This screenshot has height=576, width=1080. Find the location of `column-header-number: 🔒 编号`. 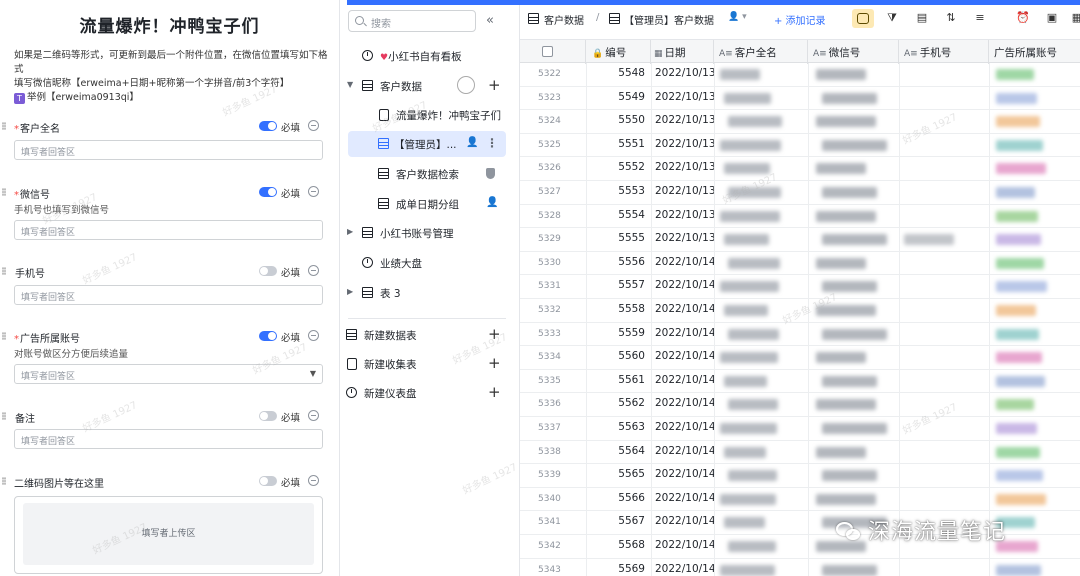

column-header-number: 🔒 编号 is located at coordinates (618, 52).